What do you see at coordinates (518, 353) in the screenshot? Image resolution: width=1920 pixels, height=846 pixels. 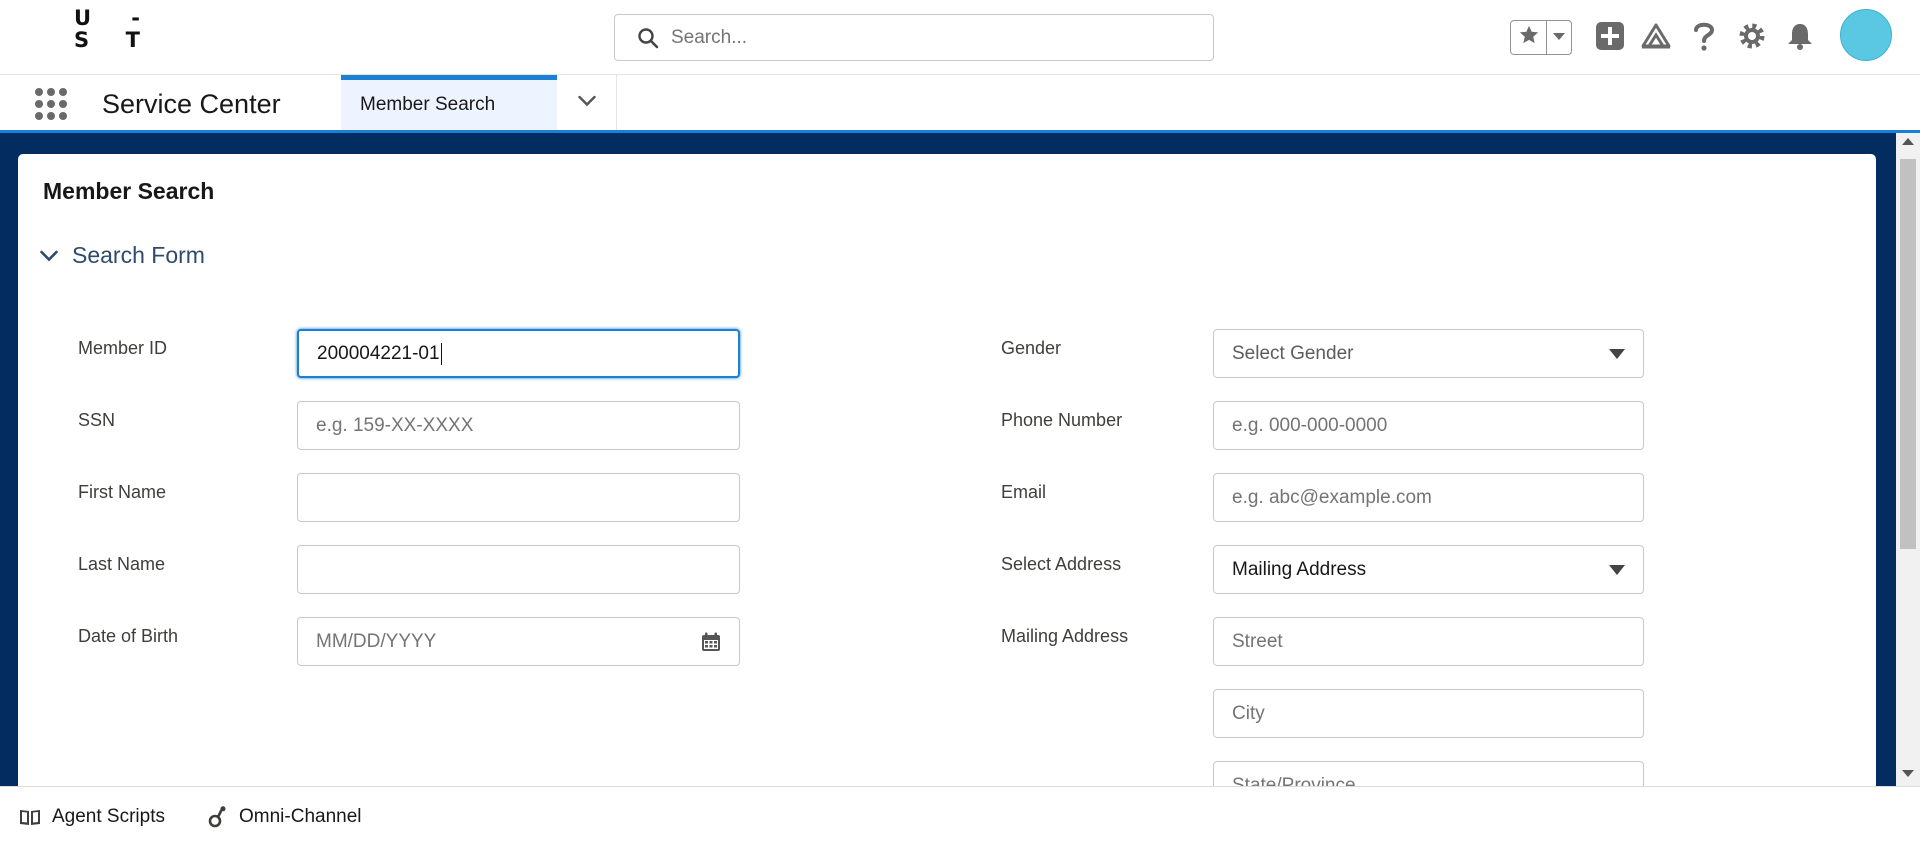 I see `member-id-input: 200004221-01` at bounding box center [518, 353].